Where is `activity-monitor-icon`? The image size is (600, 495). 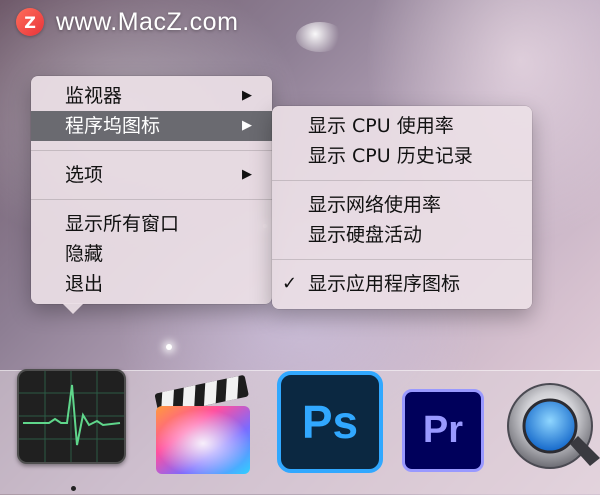 activity-monitor-icon is located at coordinates (71, 416).